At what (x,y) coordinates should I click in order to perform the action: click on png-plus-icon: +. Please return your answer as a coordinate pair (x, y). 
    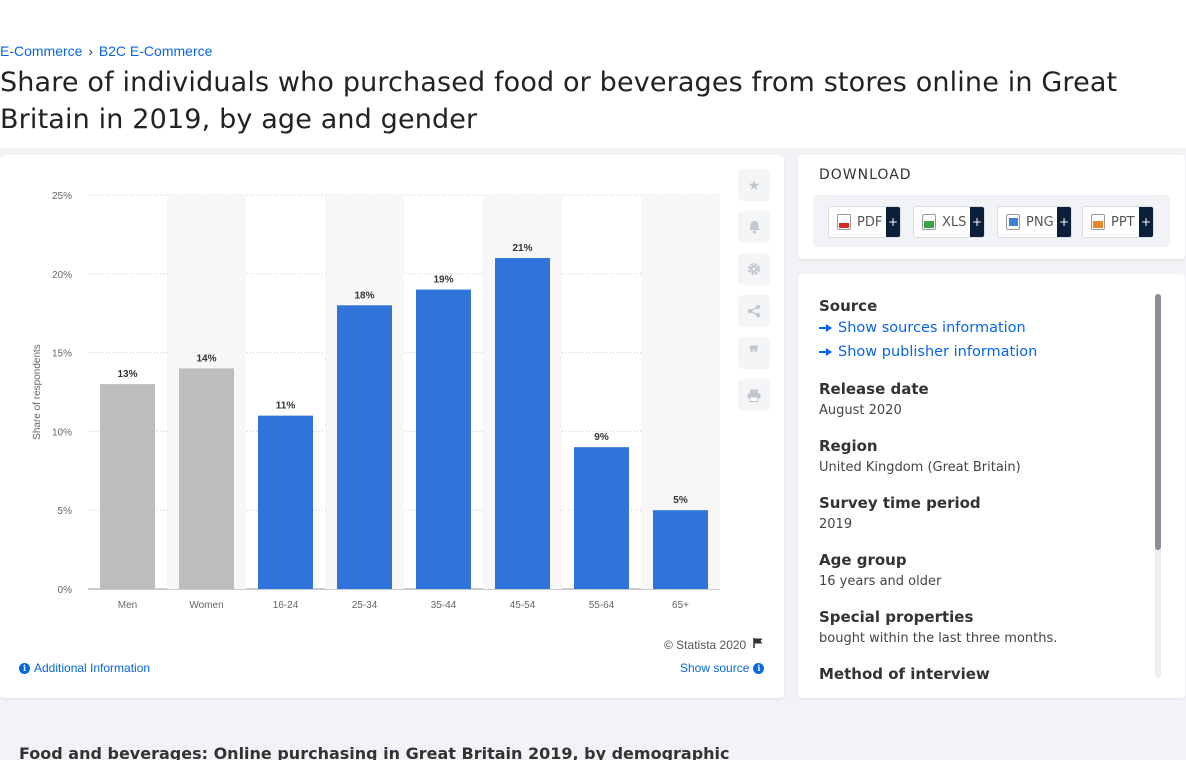
    Looking at the image, I should click on (1064, 222).